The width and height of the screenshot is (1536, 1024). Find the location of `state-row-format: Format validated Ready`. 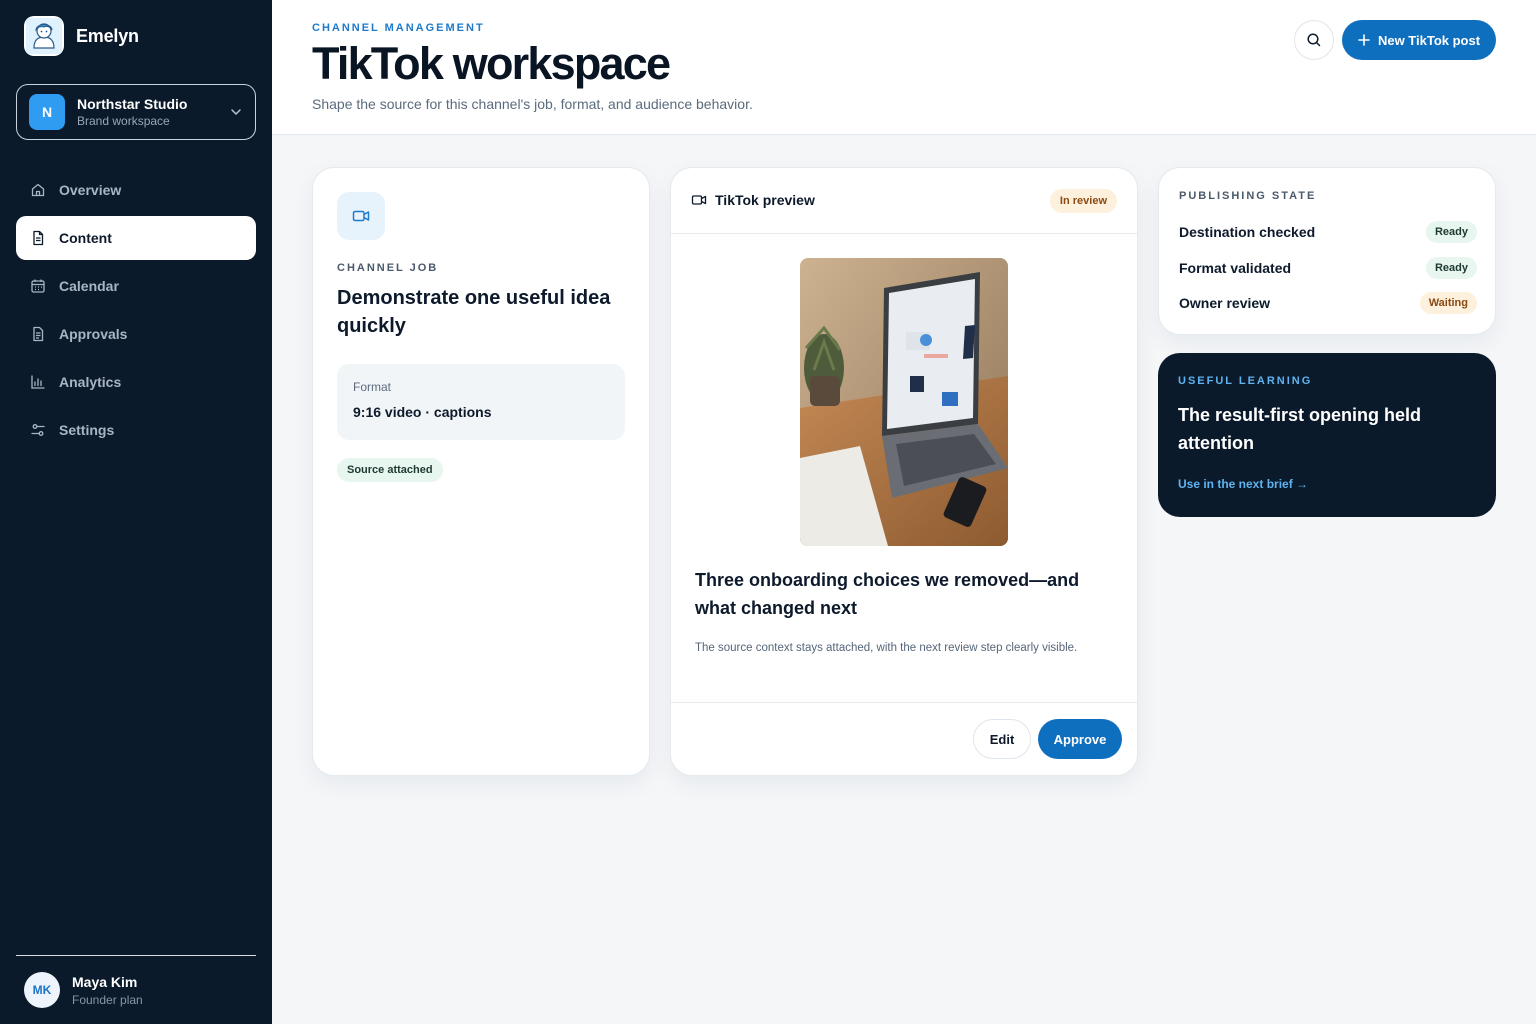

state-row-format: Format validated Ready is located at coordinates (1328, 268).